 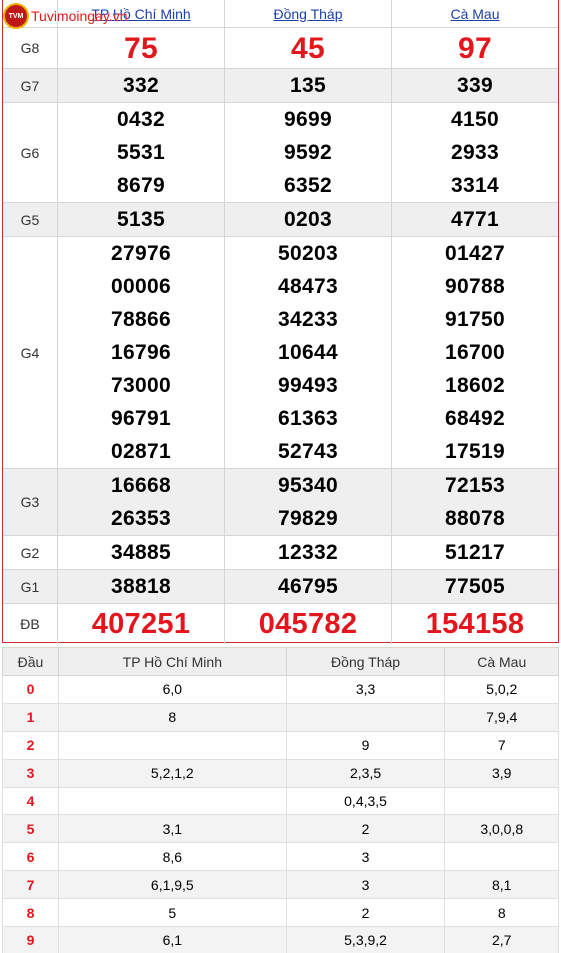 I want to click on prize-cell: 5135, so click(x=141, y=219).